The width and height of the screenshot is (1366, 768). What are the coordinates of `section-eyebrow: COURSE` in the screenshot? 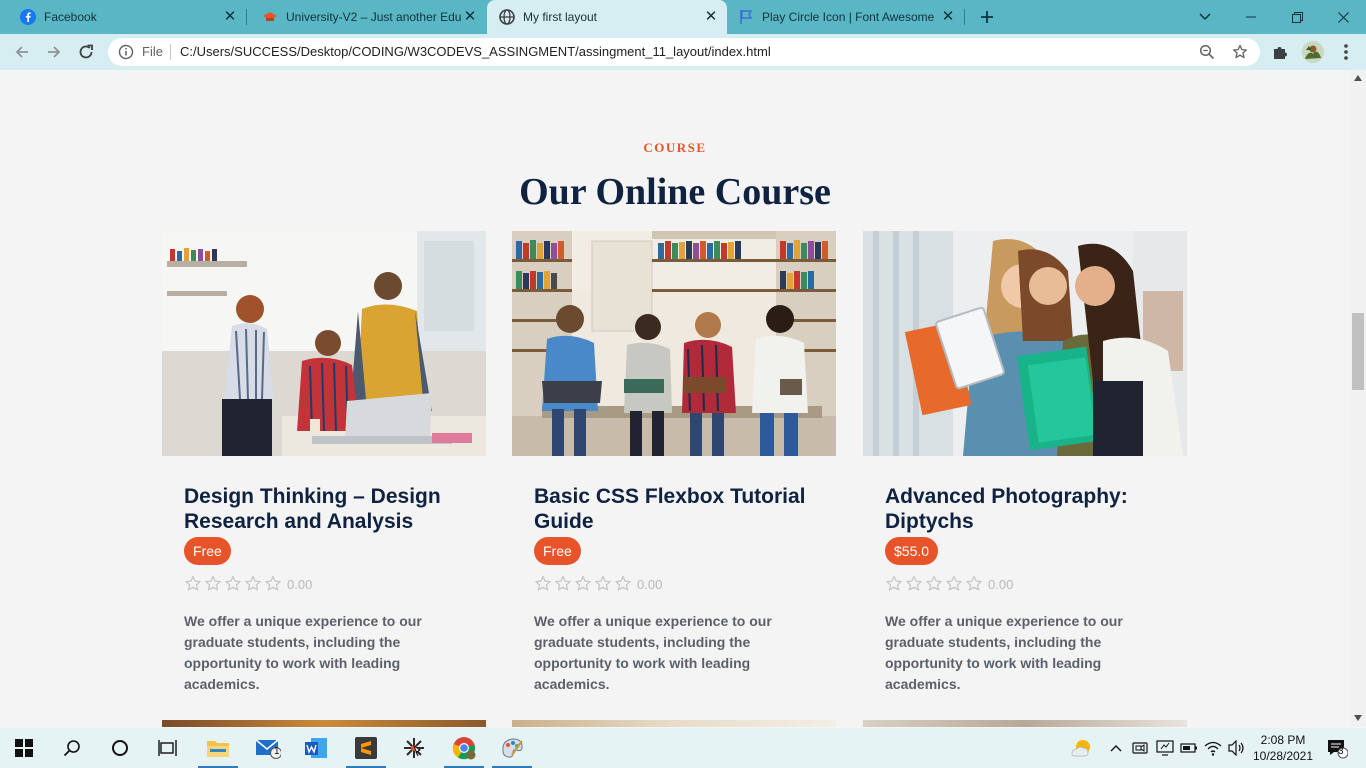 It's located at (675, 147).